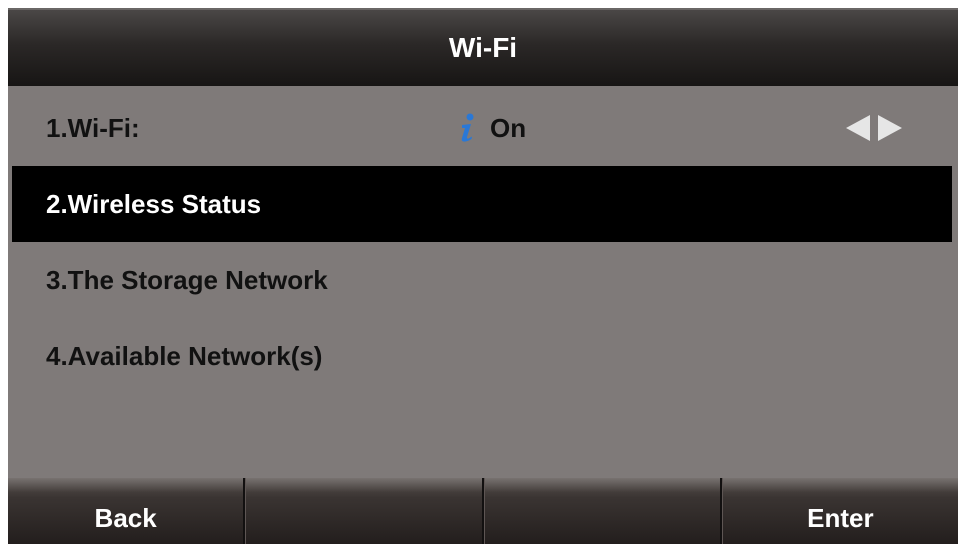 This screenshot has width=958, height=544. What do you see at coordinates (482, 204) in the screenshot?
I see `menu-item-wireless-status: 2.Wireless Status` at bounding box center [482, 204].